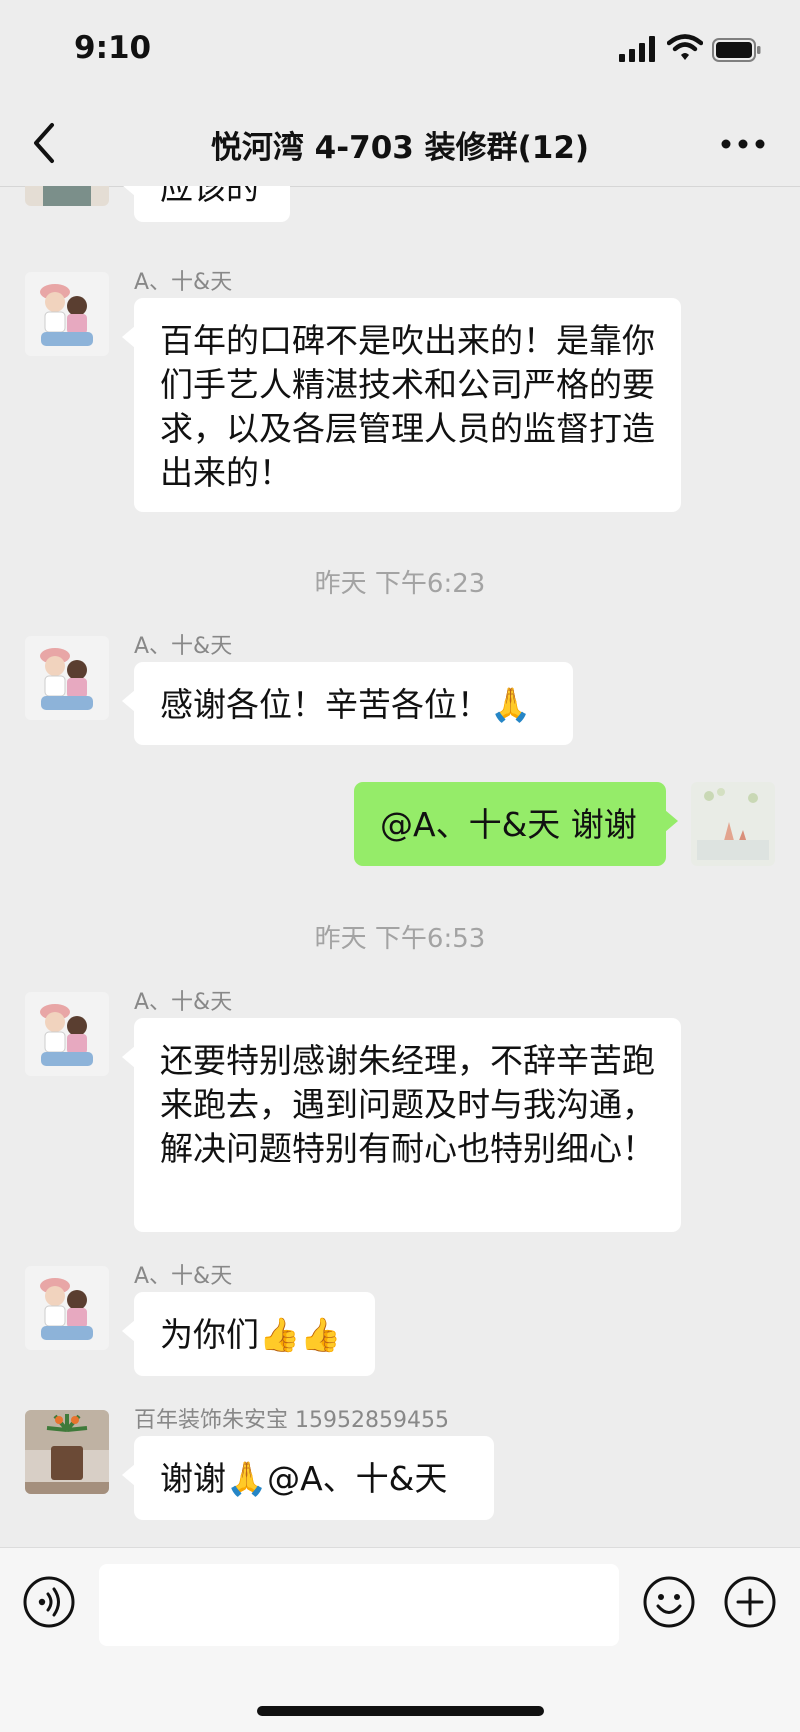 The width and height of the screenshot is (800, 1732). What do you see at coordinates (304, 1478) in the screenshot?
I see `message-text: 谢谢🙏@A、十&天` at bounding box center [304, 1478].